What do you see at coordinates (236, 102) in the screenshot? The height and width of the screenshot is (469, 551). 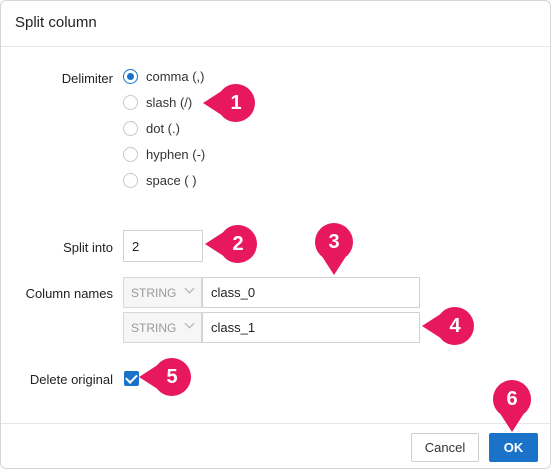 I see `callout-number: 1` at bounding box center [236, 102].